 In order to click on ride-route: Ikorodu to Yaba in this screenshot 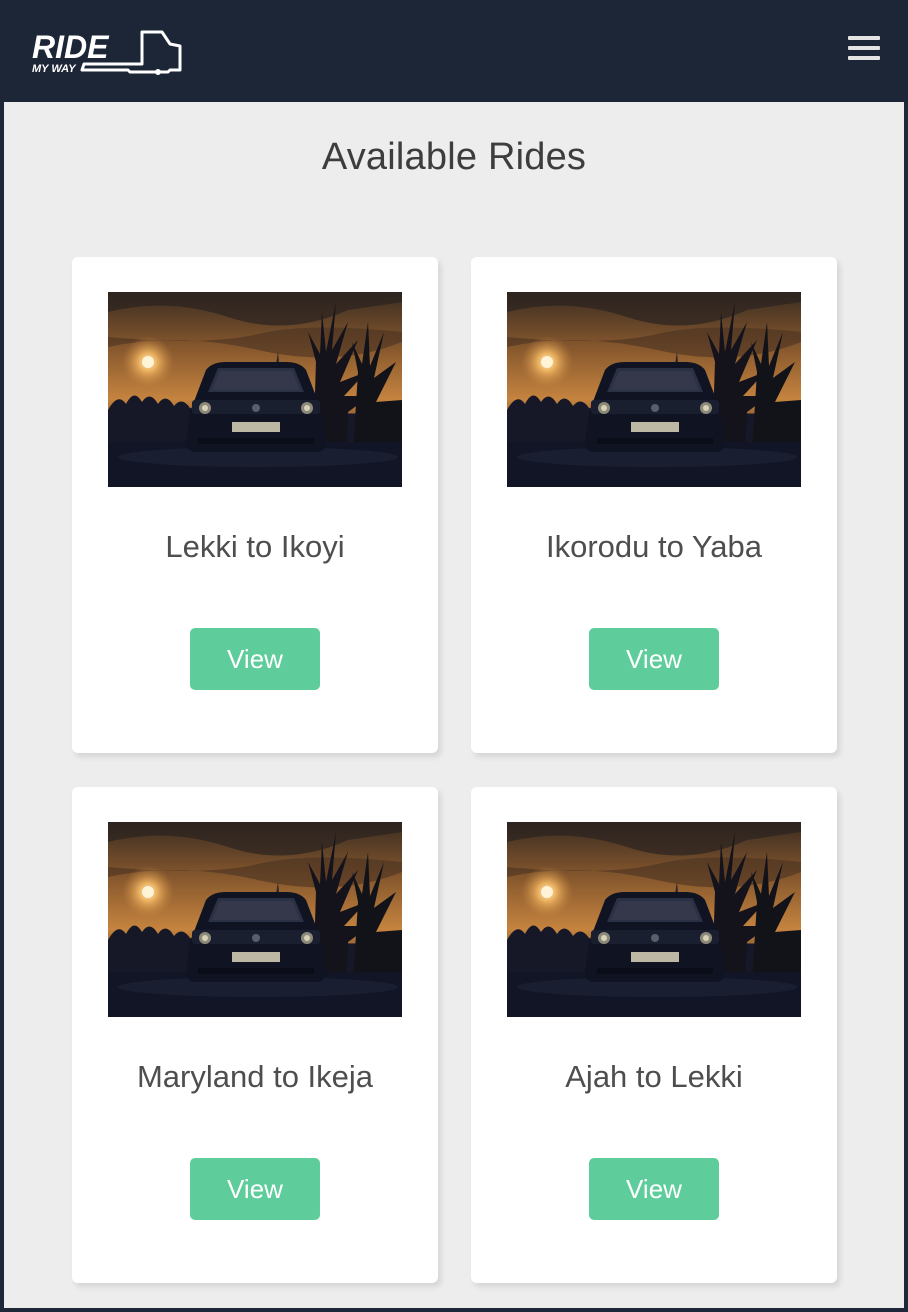, I will do `click(654, 546)`.